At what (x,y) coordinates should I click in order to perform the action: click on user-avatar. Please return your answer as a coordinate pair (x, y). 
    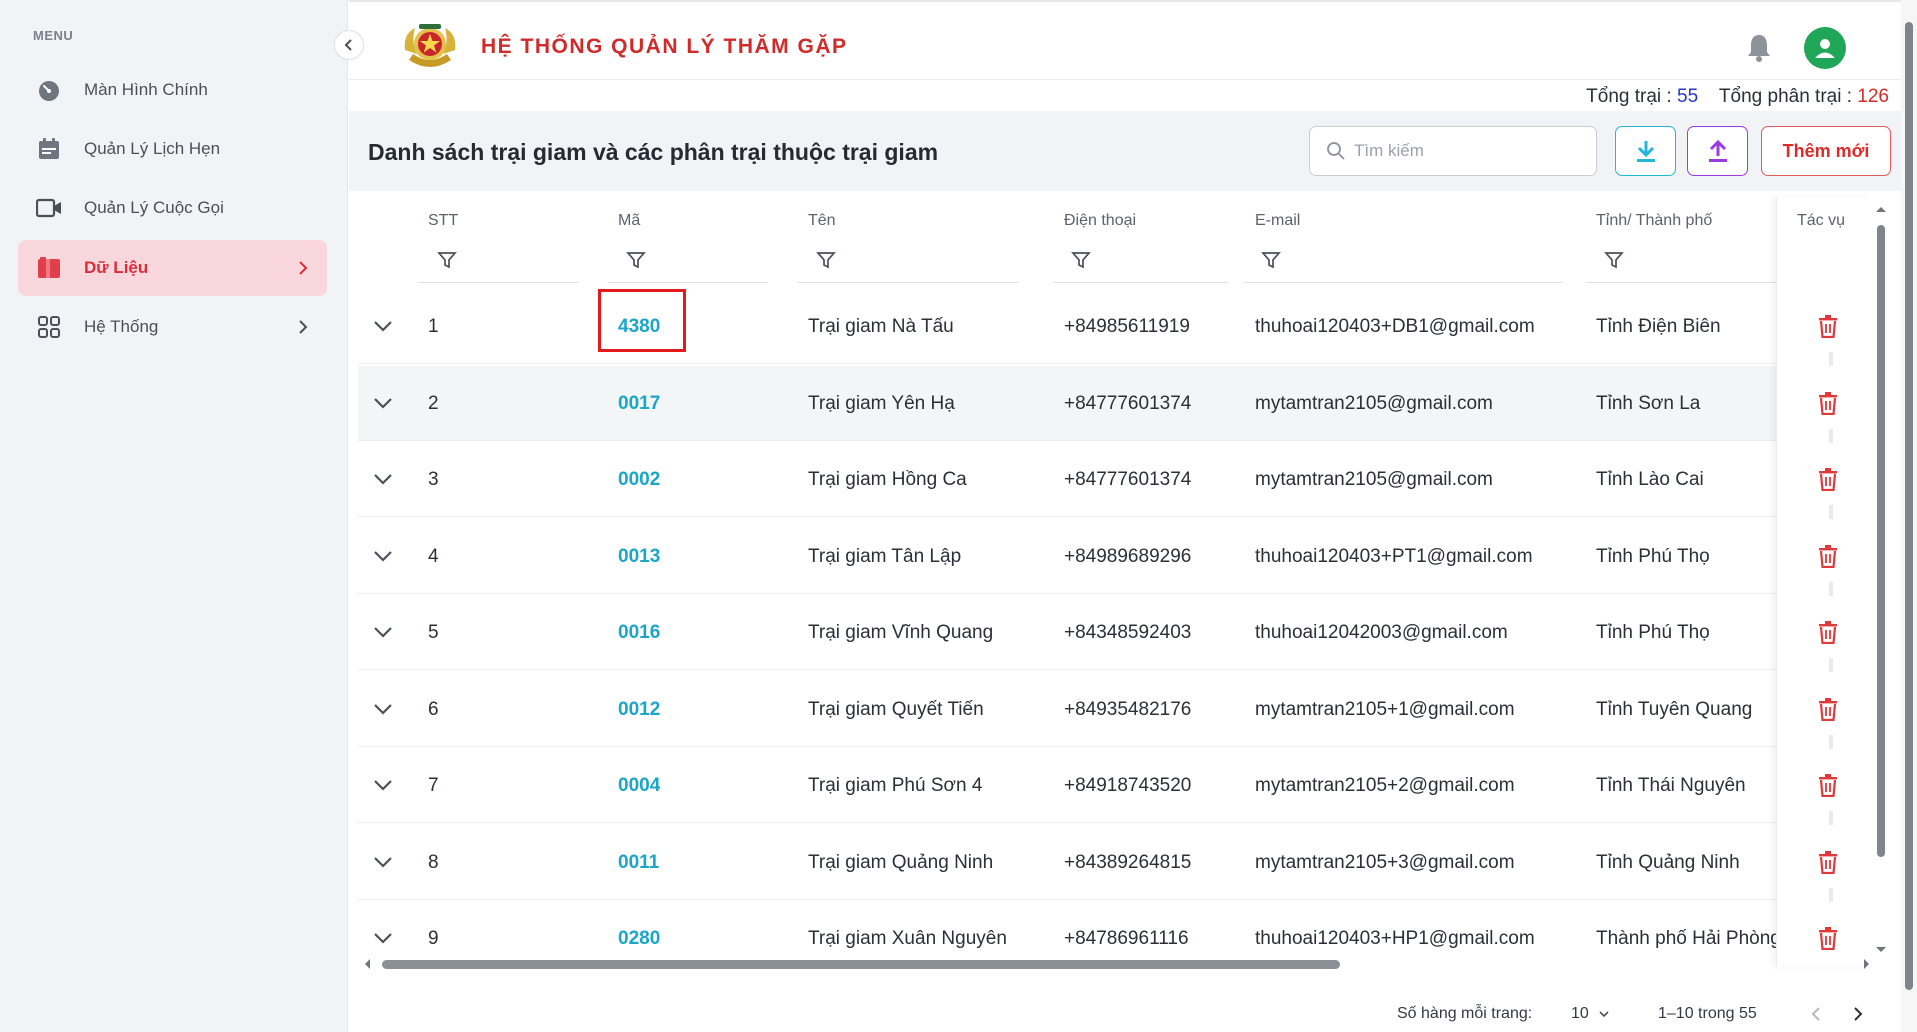
    Looking at the image, I should click on (1825, 48).